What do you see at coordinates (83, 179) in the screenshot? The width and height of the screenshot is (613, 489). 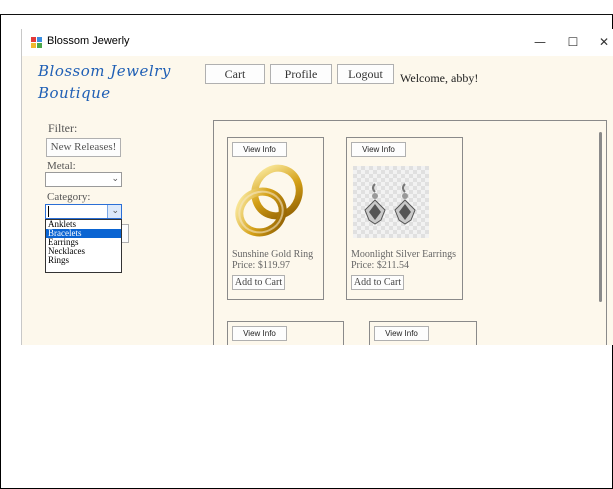 I see `metal-select: ⌄` at bounding box center [83, 179].